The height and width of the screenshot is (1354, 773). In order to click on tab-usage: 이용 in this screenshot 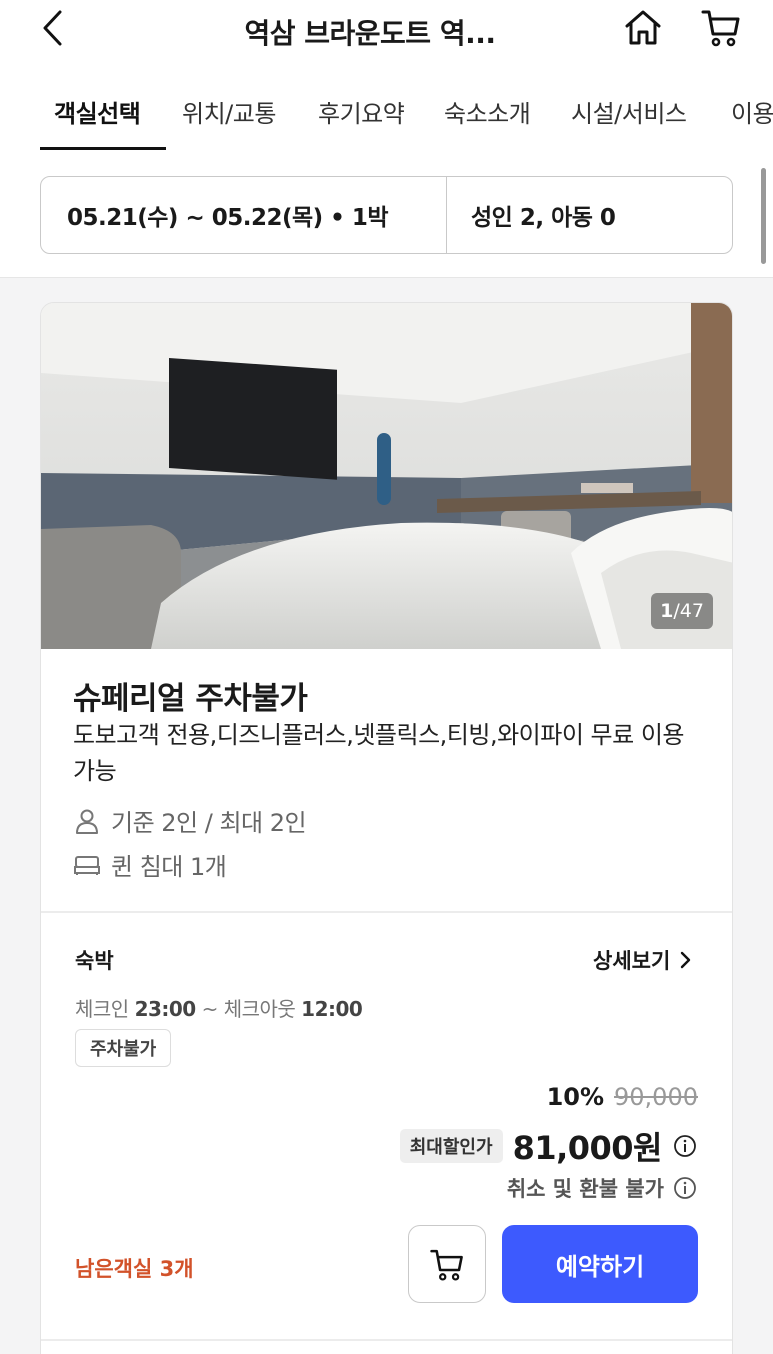, I will do `click(752, 111)`.